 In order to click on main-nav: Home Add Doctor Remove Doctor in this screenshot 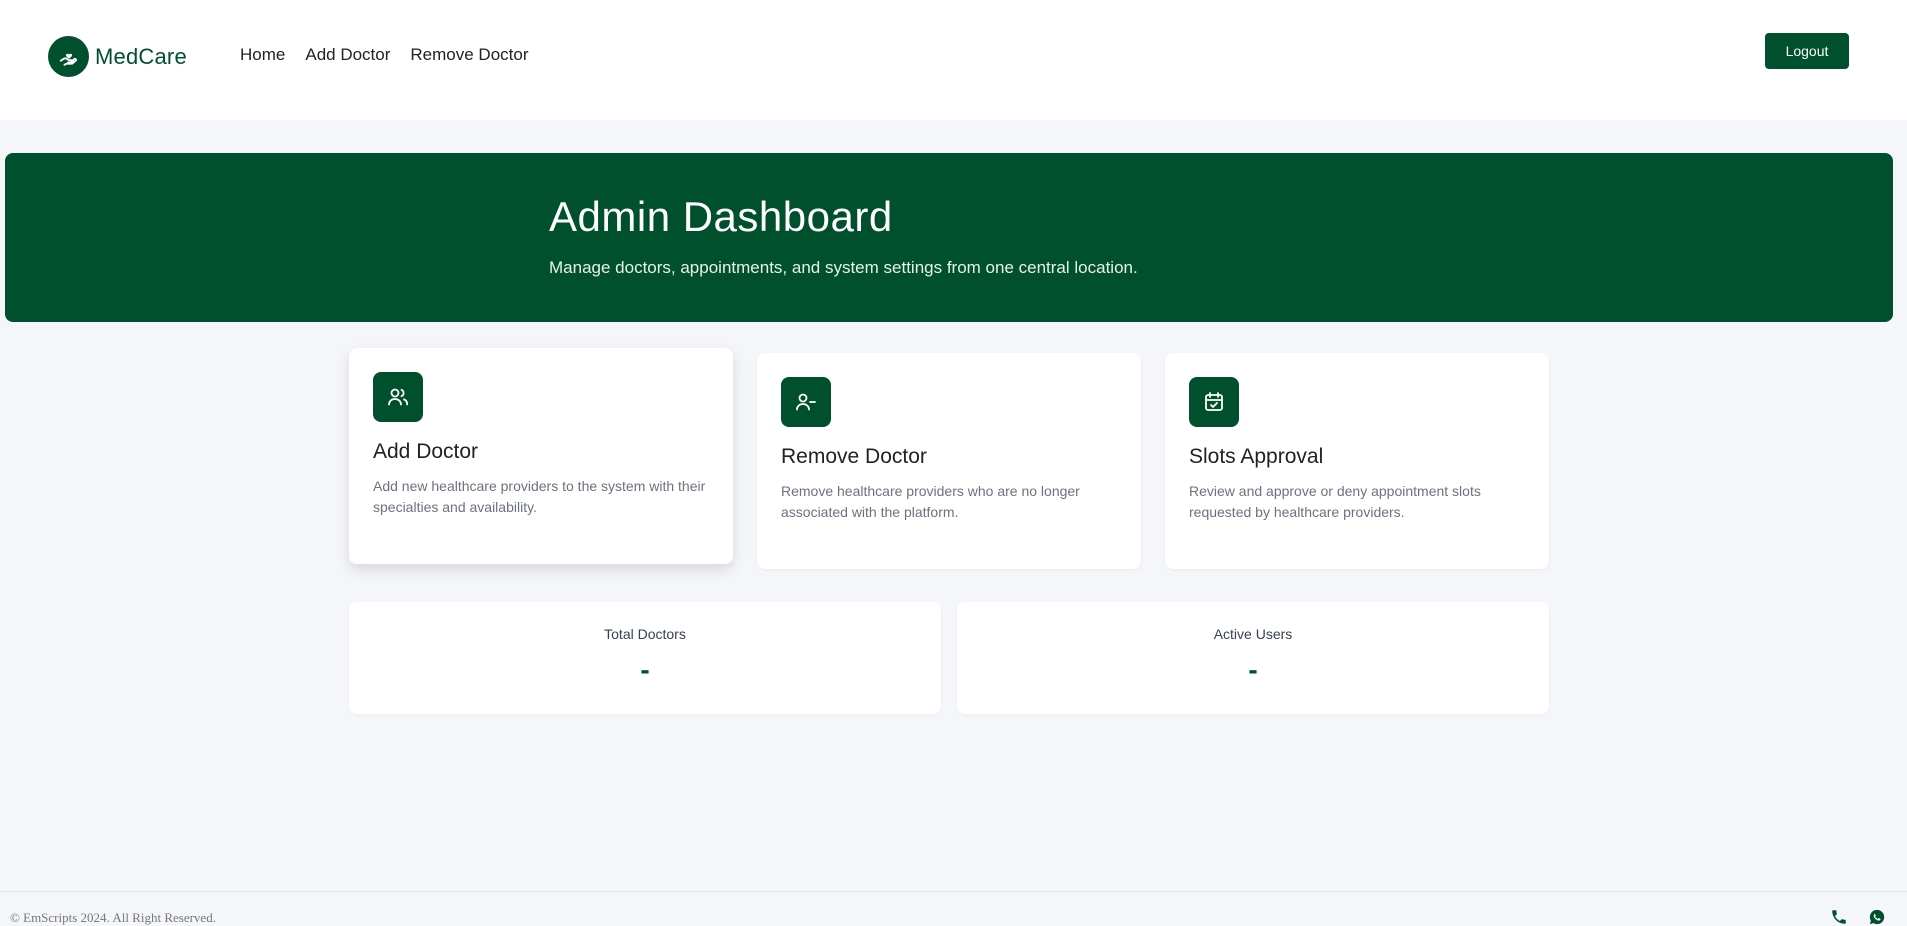, I will do `click(384, 55)`.